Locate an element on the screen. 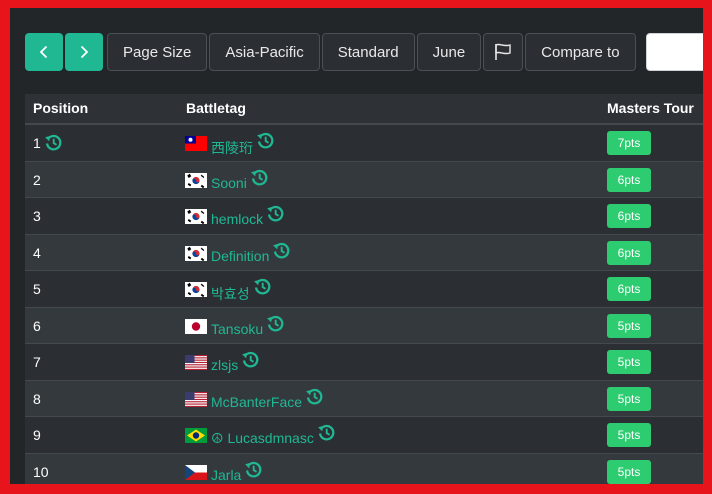 The width and height of the screenshot is (712, 494). table-row: 4 Definition 6pts is located at coordinates (364, 251).